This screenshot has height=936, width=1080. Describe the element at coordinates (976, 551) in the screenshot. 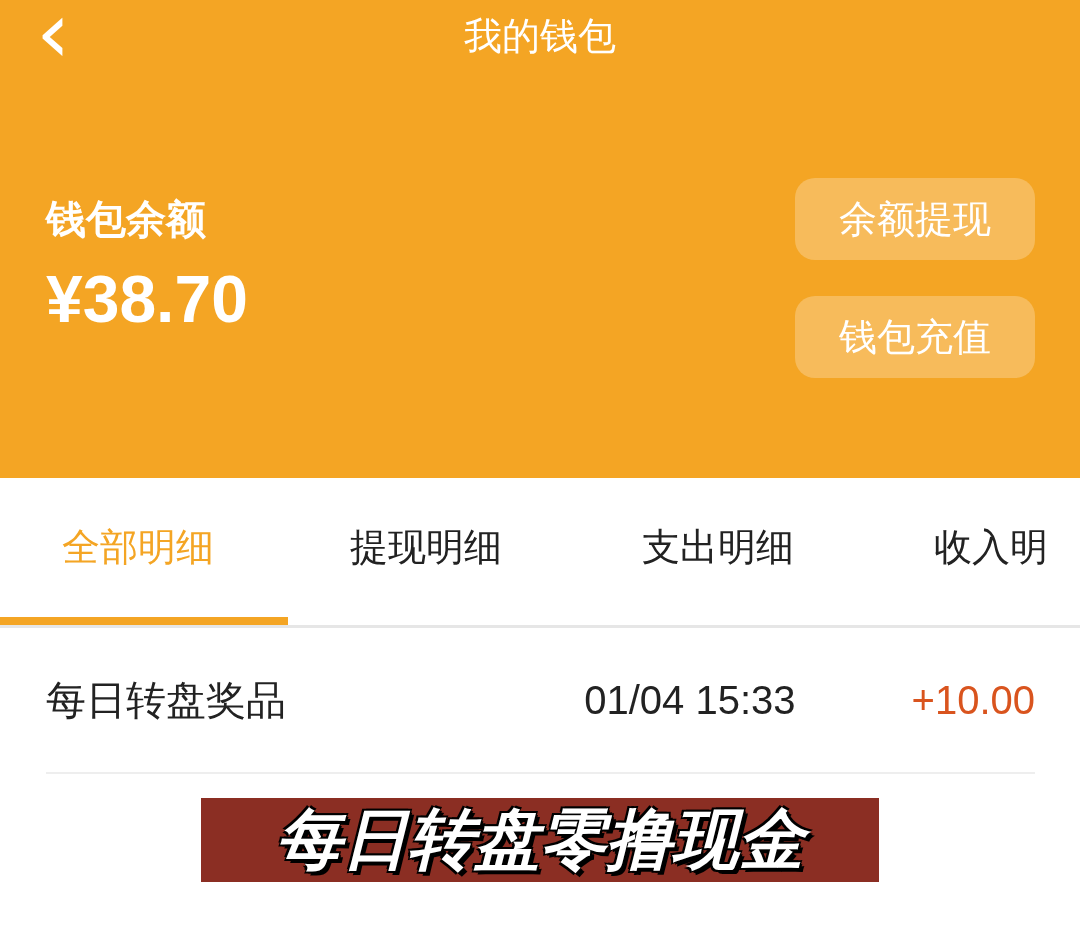

I see `filter-tab: 收入明` at that location.